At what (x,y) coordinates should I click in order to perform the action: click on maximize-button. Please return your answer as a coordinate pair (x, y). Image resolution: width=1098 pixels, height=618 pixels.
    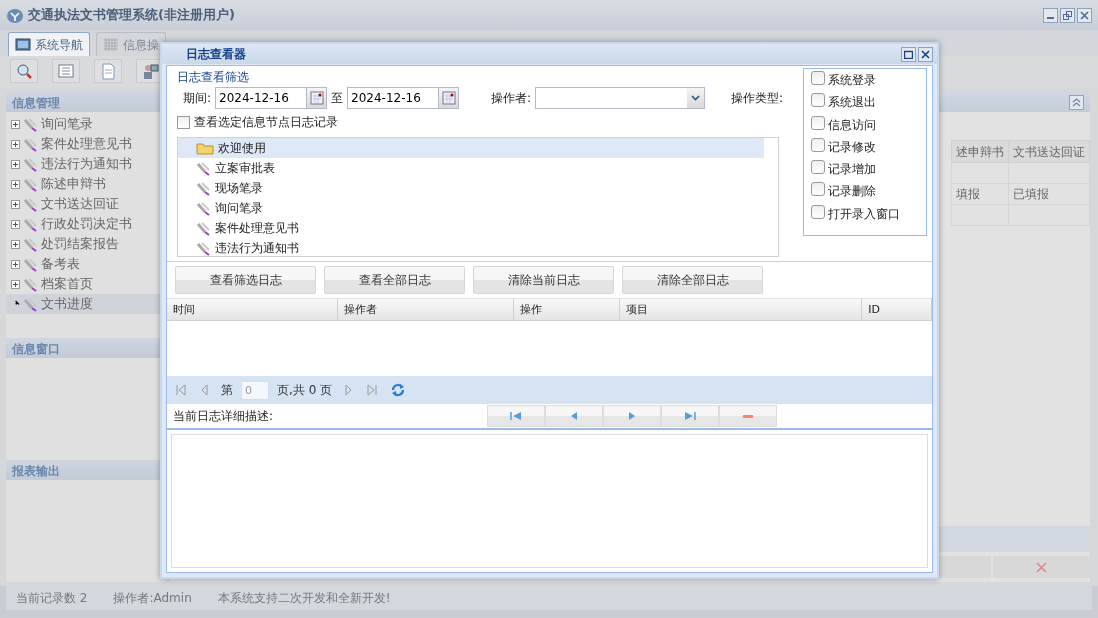
    Looking at the image, I should click on (908, 54).